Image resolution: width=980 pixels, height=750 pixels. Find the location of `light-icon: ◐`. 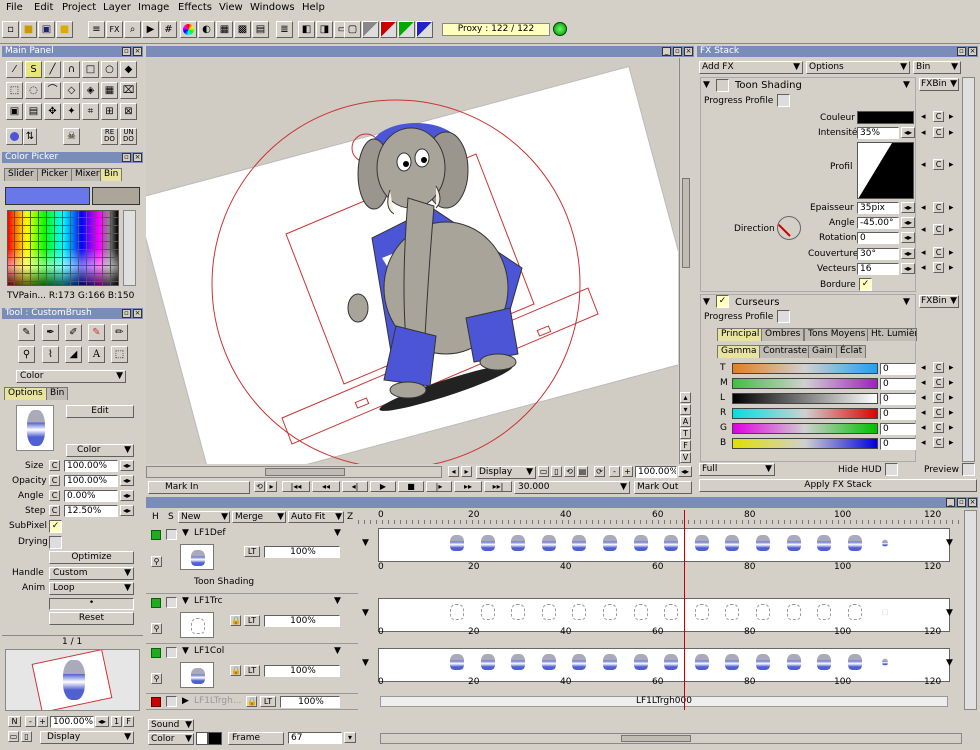

light-icon: ◐ is located at coordinates (206, 29).